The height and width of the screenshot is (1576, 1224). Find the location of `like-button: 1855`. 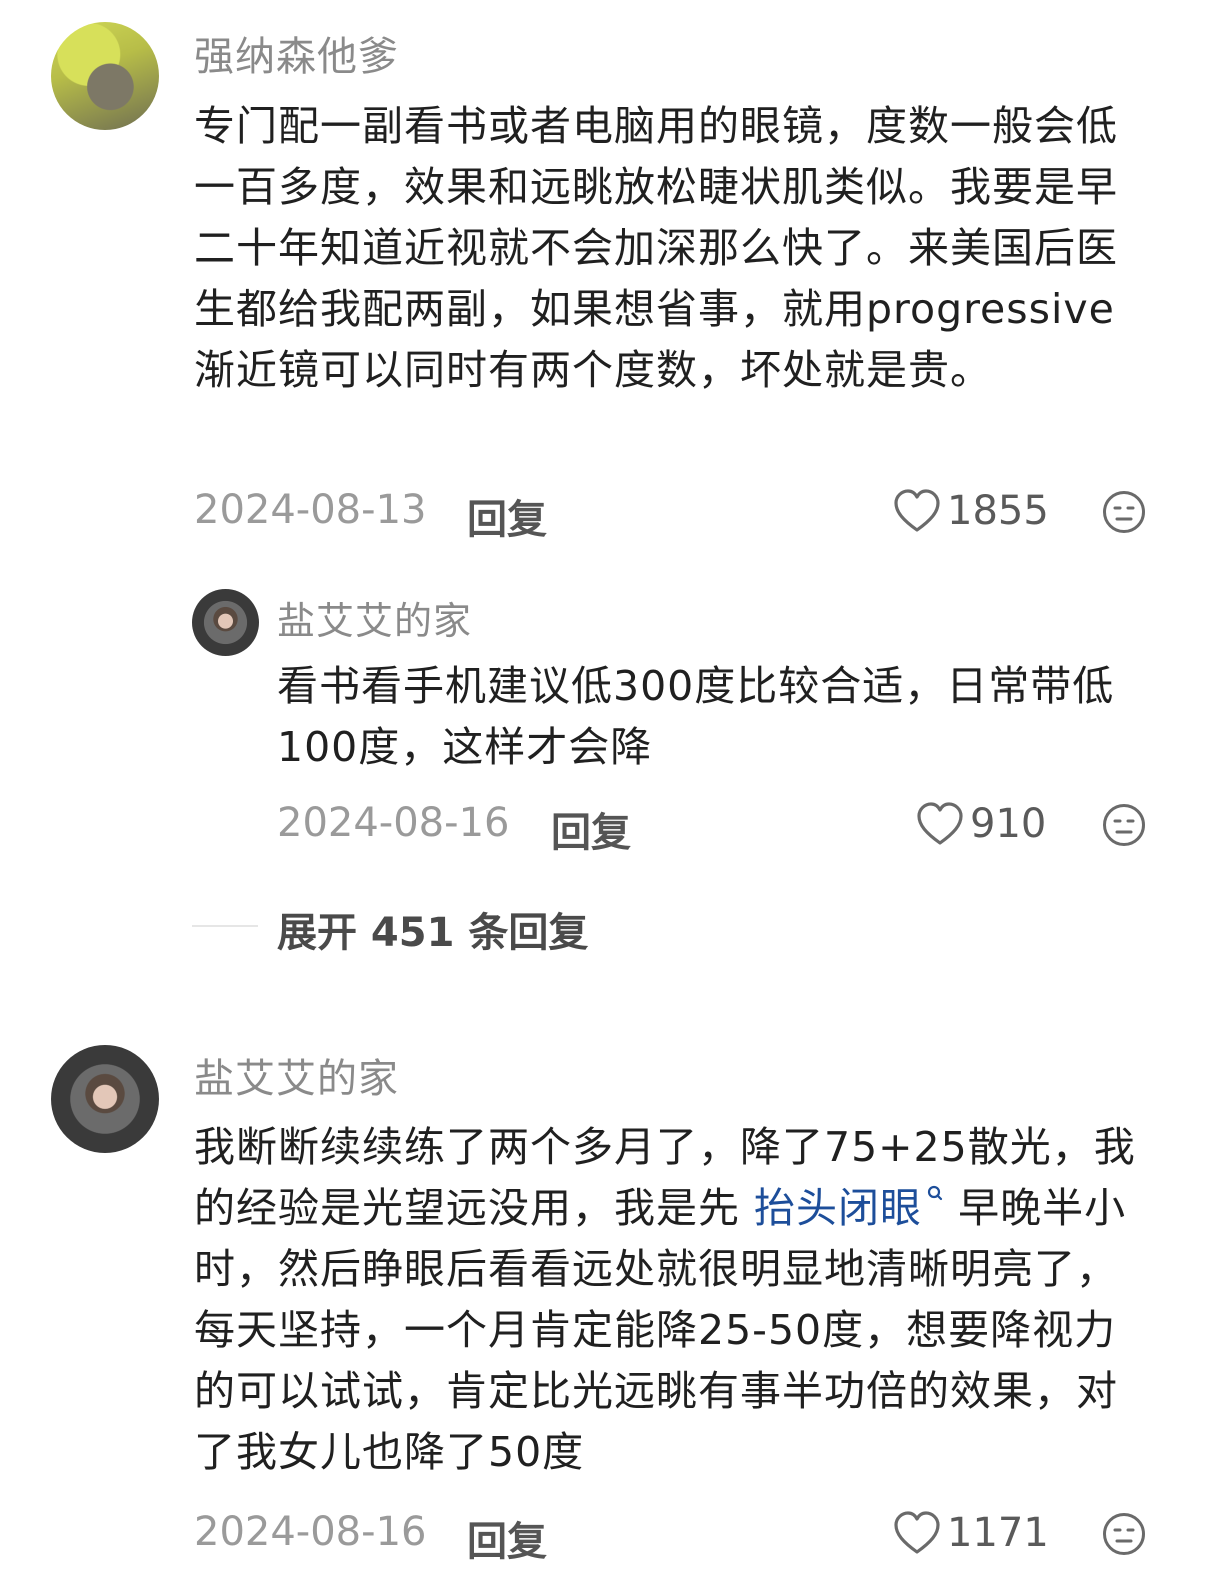

like-button: 1855 is located at coordinates (971, 511).